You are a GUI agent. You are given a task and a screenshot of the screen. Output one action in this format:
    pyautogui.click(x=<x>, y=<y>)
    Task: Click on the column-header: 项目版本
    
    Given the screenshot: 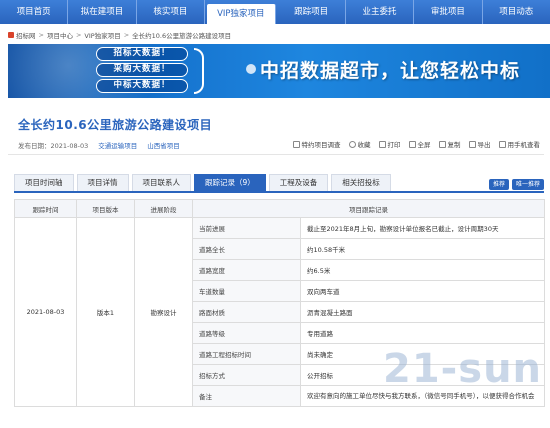 What is the action you would take?
    pyautogui.click(x=105, y=208)
    